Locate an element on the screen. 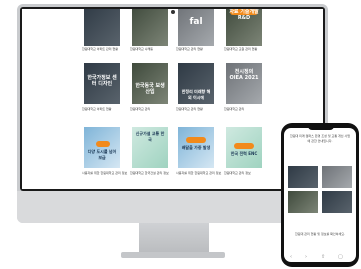 Image resolution: width=361 pixels, height=269 pixels. thumbnail-11: 배달을 가중 발생 is located at coordinates (196, 147).